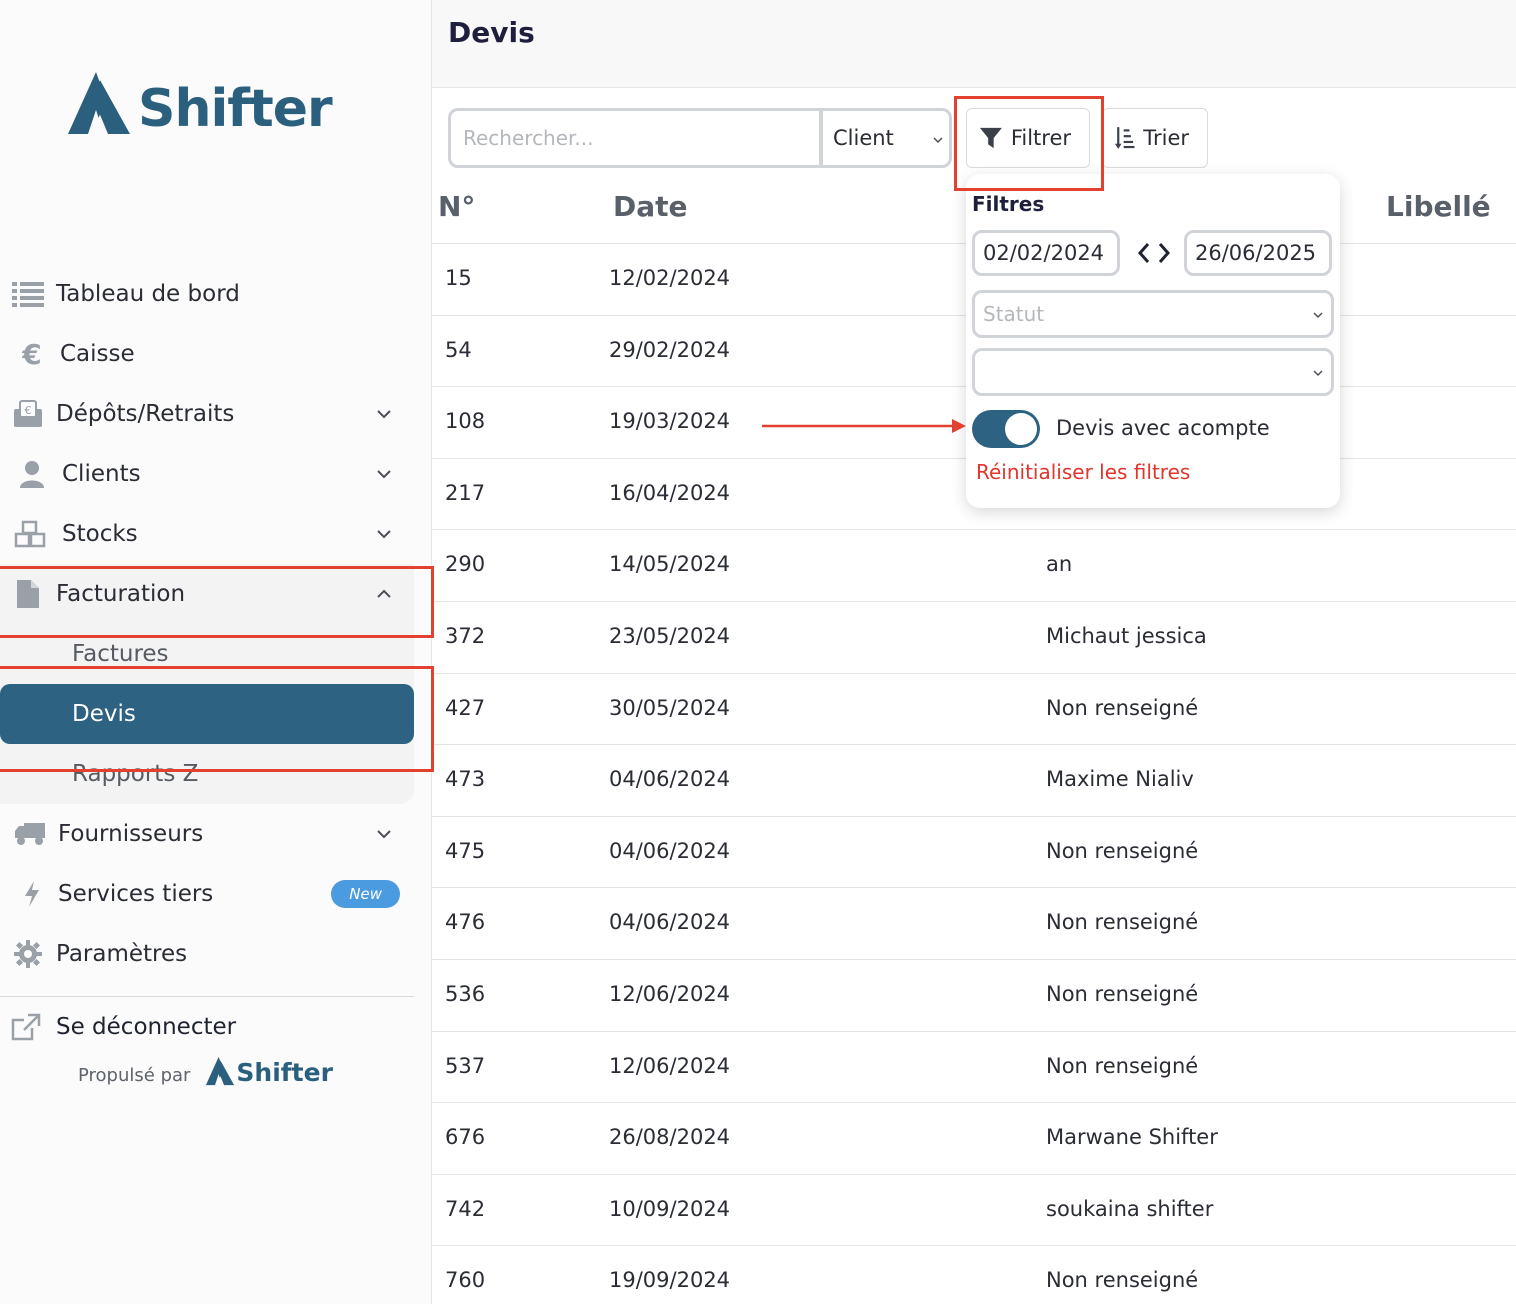  Describe the element at coordinates (456, 206) in the screenshot. I see `column-header-number: N°` at that location.